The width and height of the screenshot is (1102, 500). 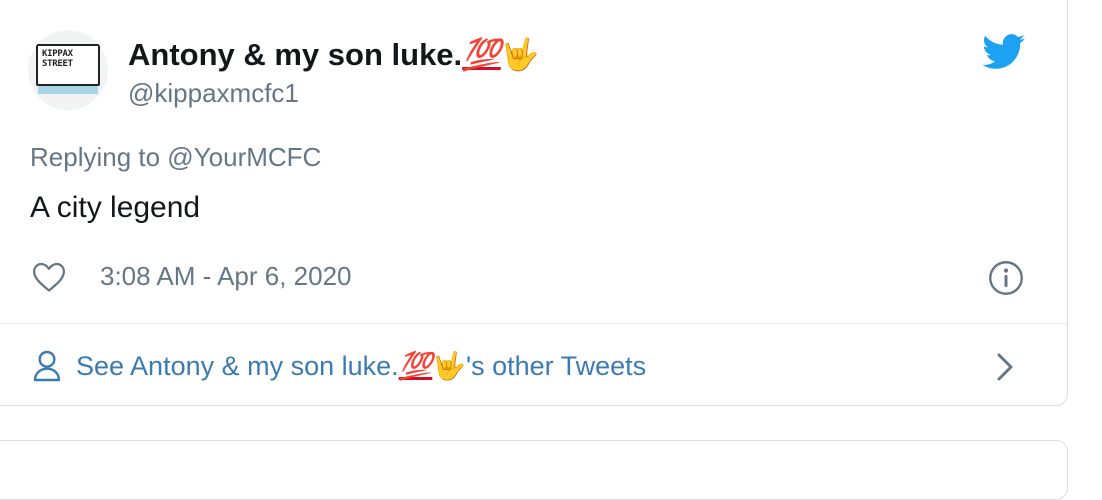 What do you see at coordinates (47, 366) in the screenshot?
I see `person-icon` at bounding box center [47, 366].